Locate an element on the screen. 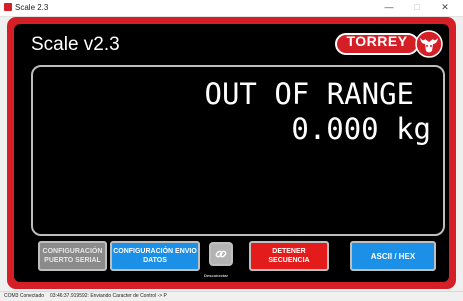 The height and width of the screenshot is (301, 463). connection-status: COM3 Conectado is located at coordinates (24, 296).